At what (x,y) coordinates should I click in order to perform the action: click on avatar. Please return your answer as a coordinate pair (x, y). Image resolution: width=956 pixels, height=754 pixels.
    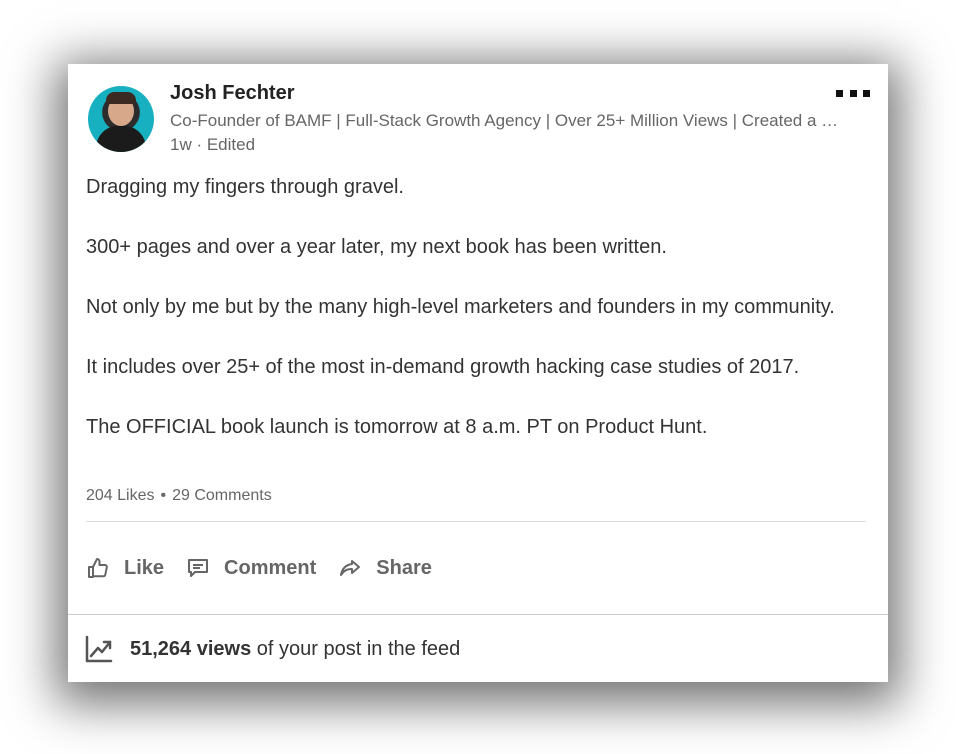
    Looking at the image, I should click on (121, 119).